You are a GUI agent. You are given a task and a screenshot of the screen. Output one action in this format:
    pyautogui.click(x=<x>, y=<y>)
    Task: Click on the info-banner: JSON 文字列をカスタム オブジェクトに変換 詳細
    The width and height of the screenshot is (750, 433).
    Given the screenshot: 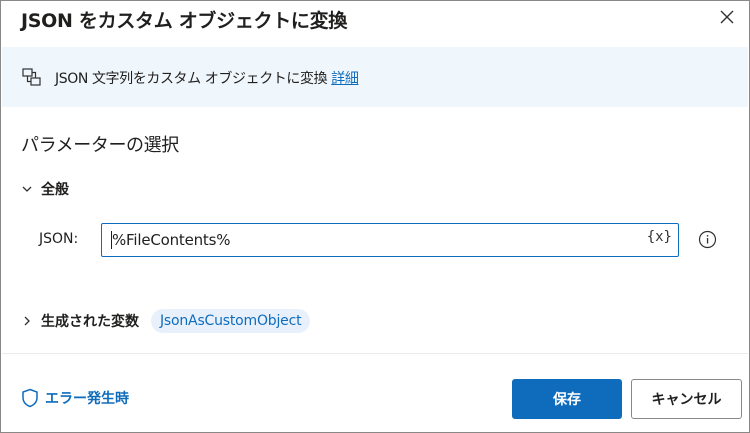 What is the action you would take?
    pyautogui.click(x=375, y=77)
    